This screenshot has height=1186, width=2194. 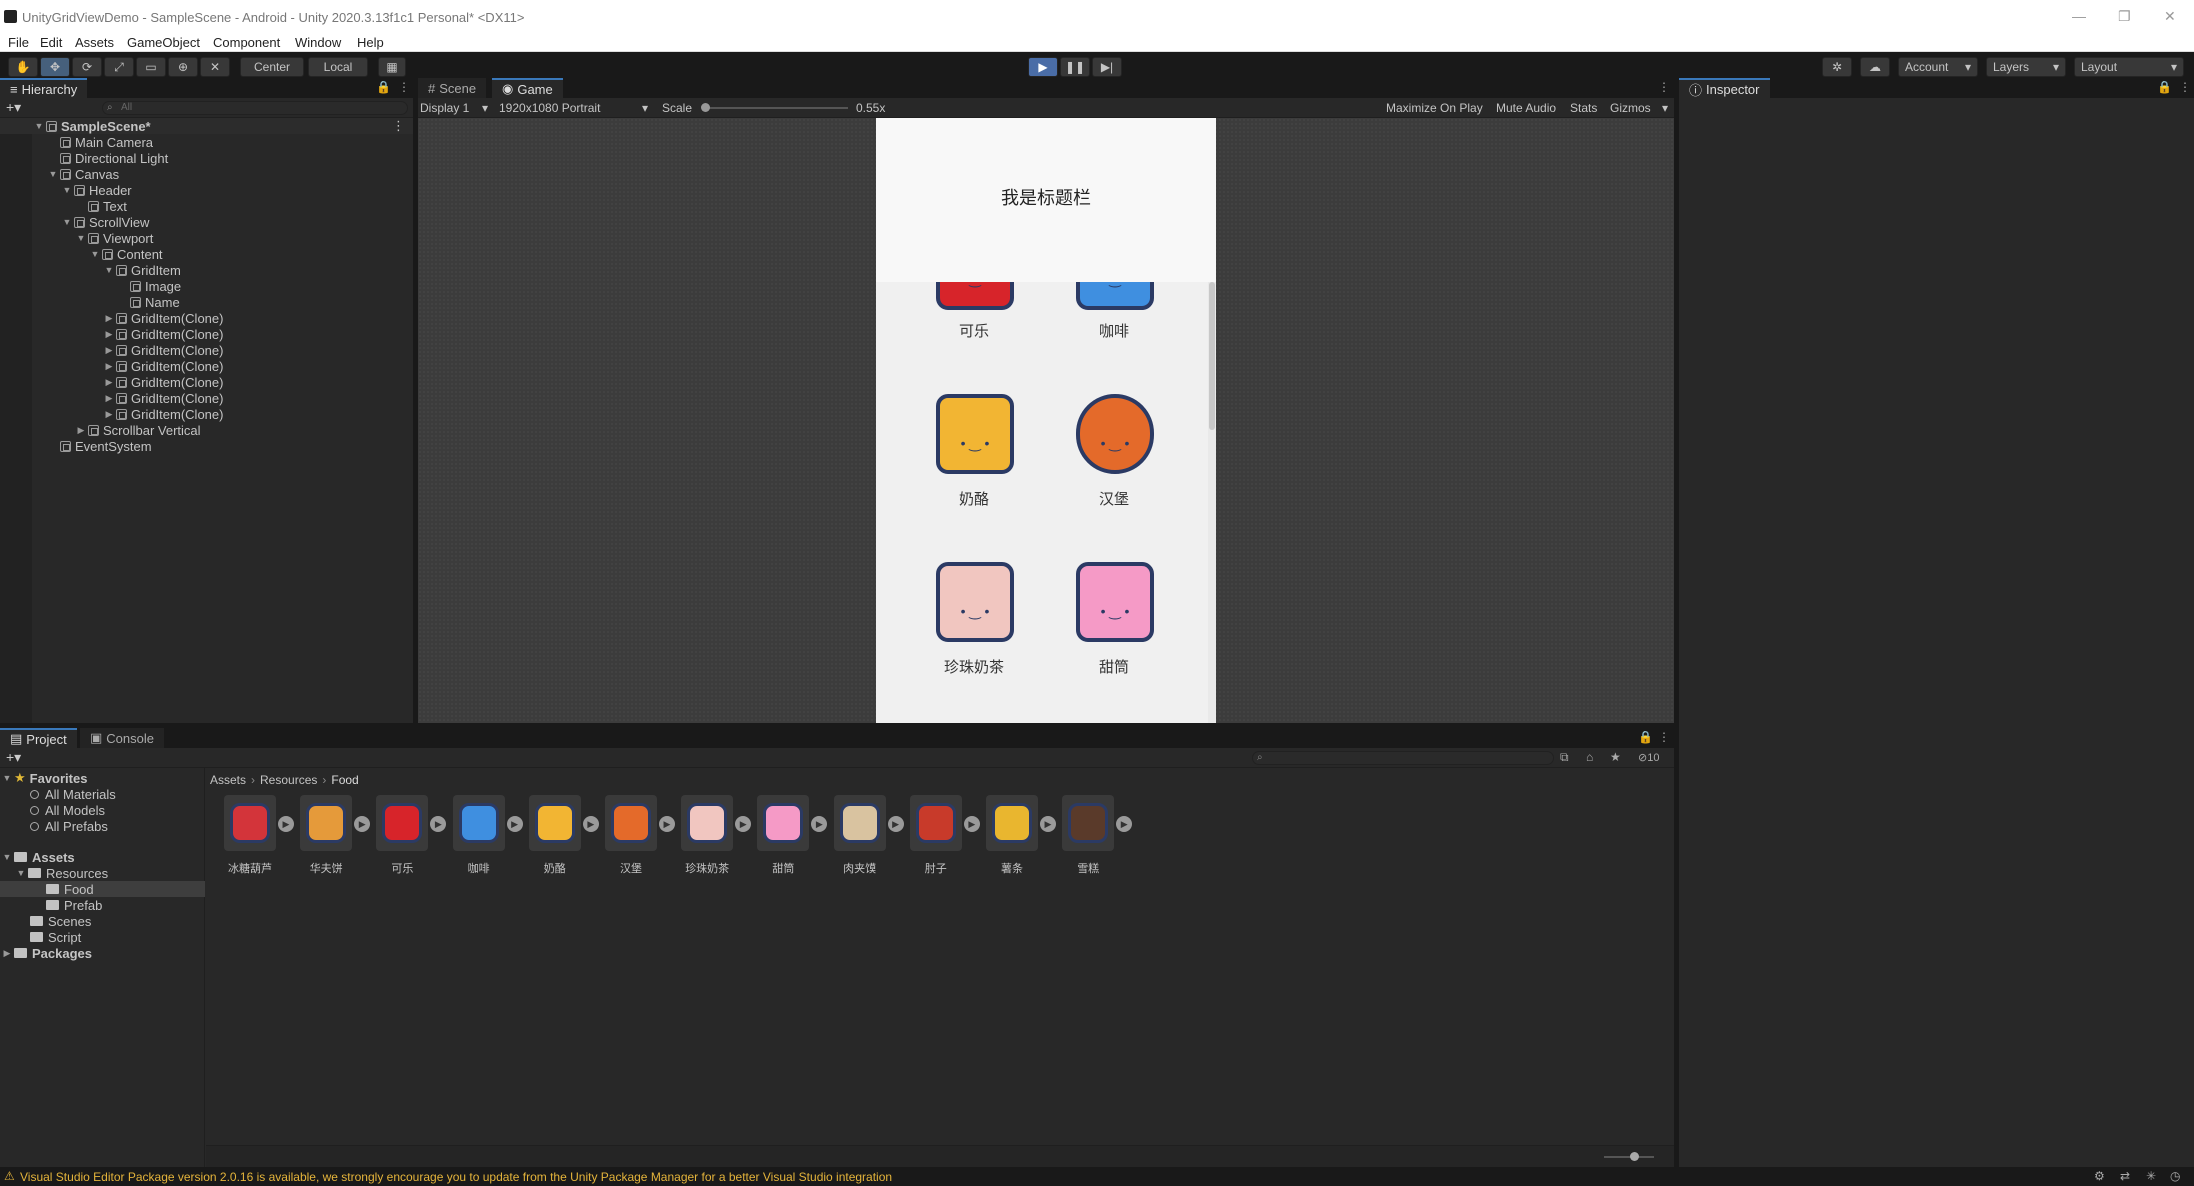 I want to click on hierarchy-item: ▼ Canvas, so click(x=84, y=174).